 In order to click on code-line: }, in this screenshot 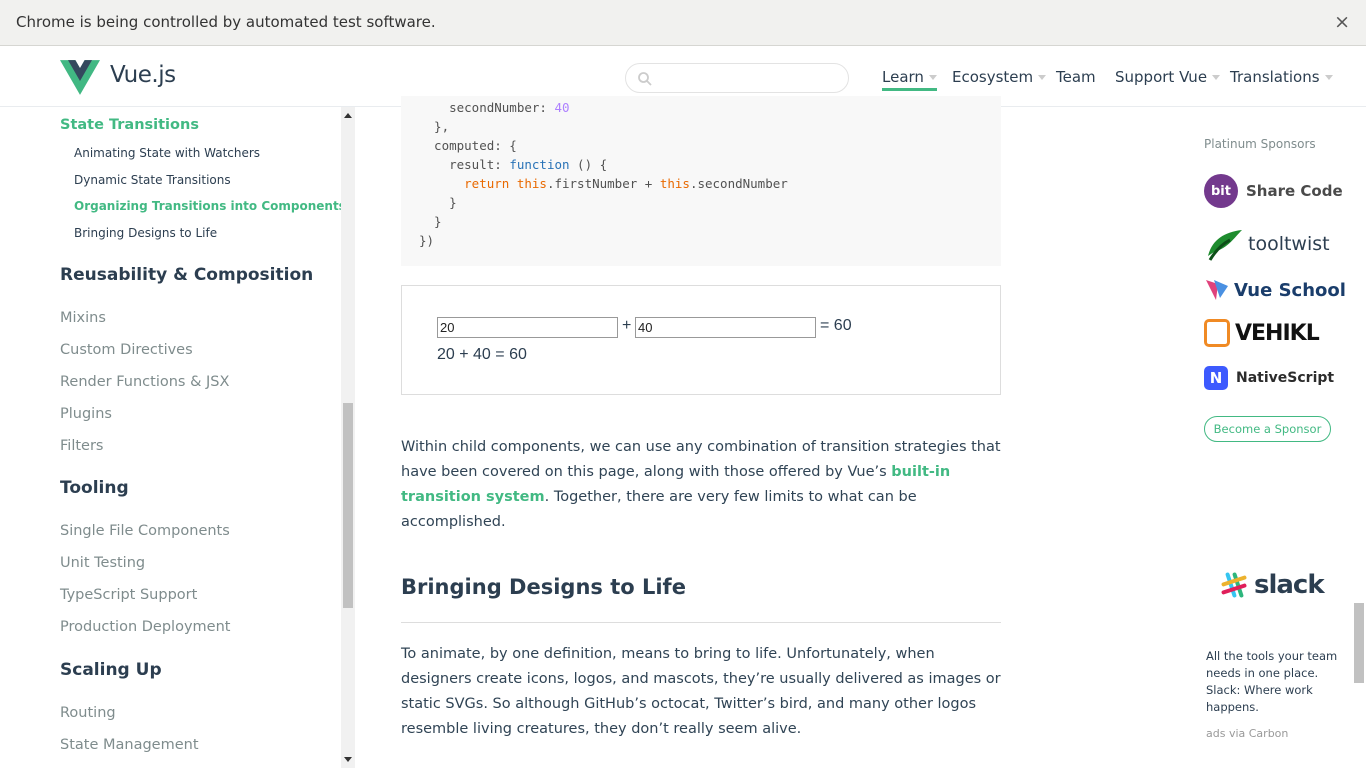, I will do `click(434, 126)`.